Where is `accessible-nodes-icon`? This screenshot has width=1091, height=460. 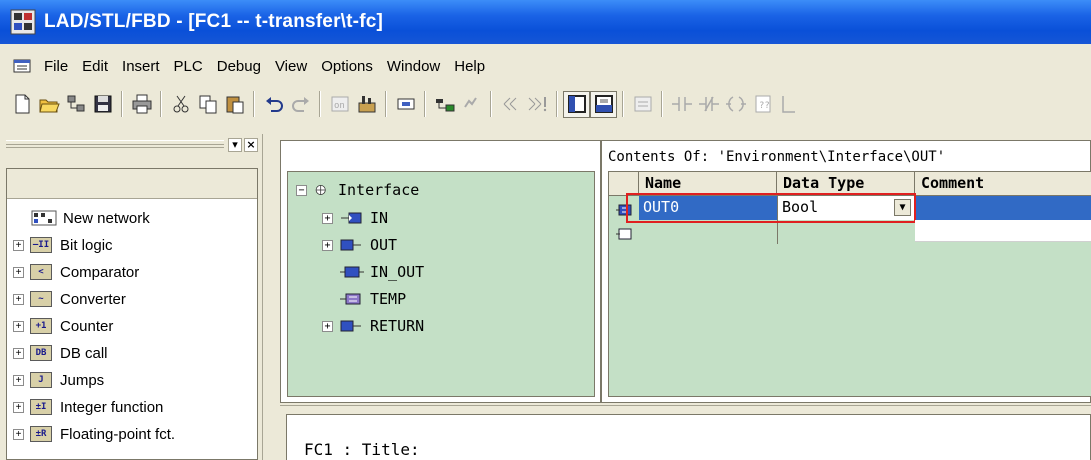
accessible-nodes-icon is located at coordinates (75, 104).